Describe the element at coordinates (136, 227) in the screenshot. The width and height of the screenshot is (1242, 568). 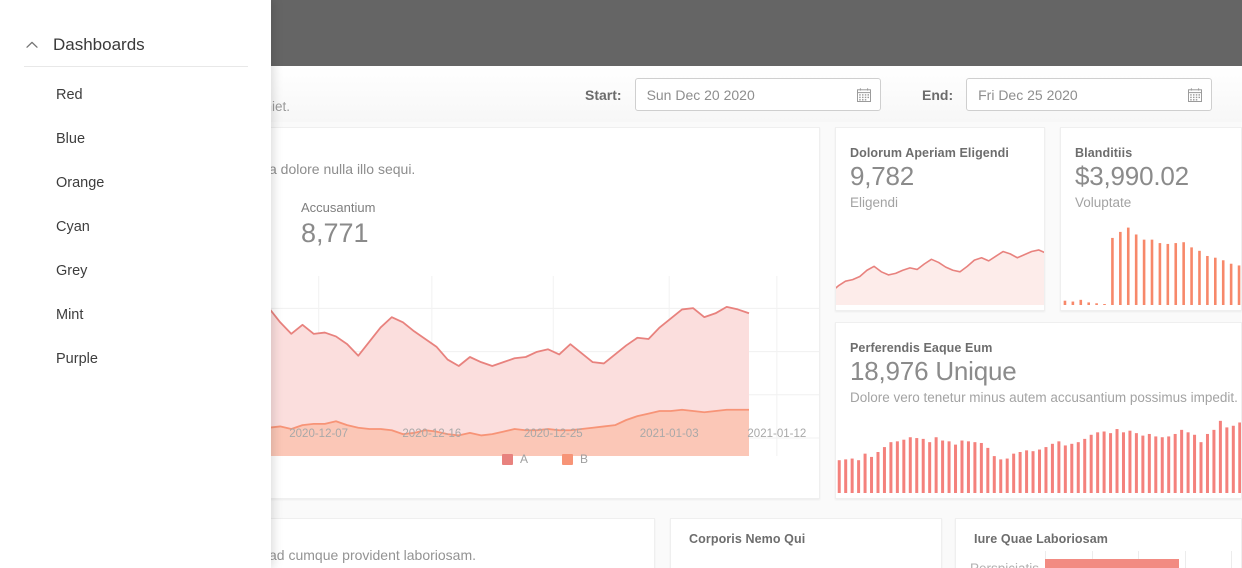
I see `sidebar-item-cyan: Cyan` at that location.